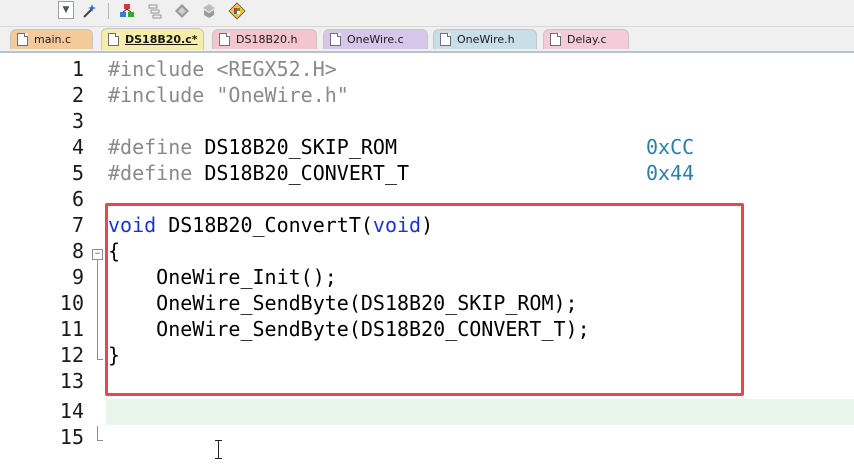 This screenshot has height=475, width=854. Describe the element at coordinates (77, 277) in the screenshot. I see `line-number: 9` at that location.